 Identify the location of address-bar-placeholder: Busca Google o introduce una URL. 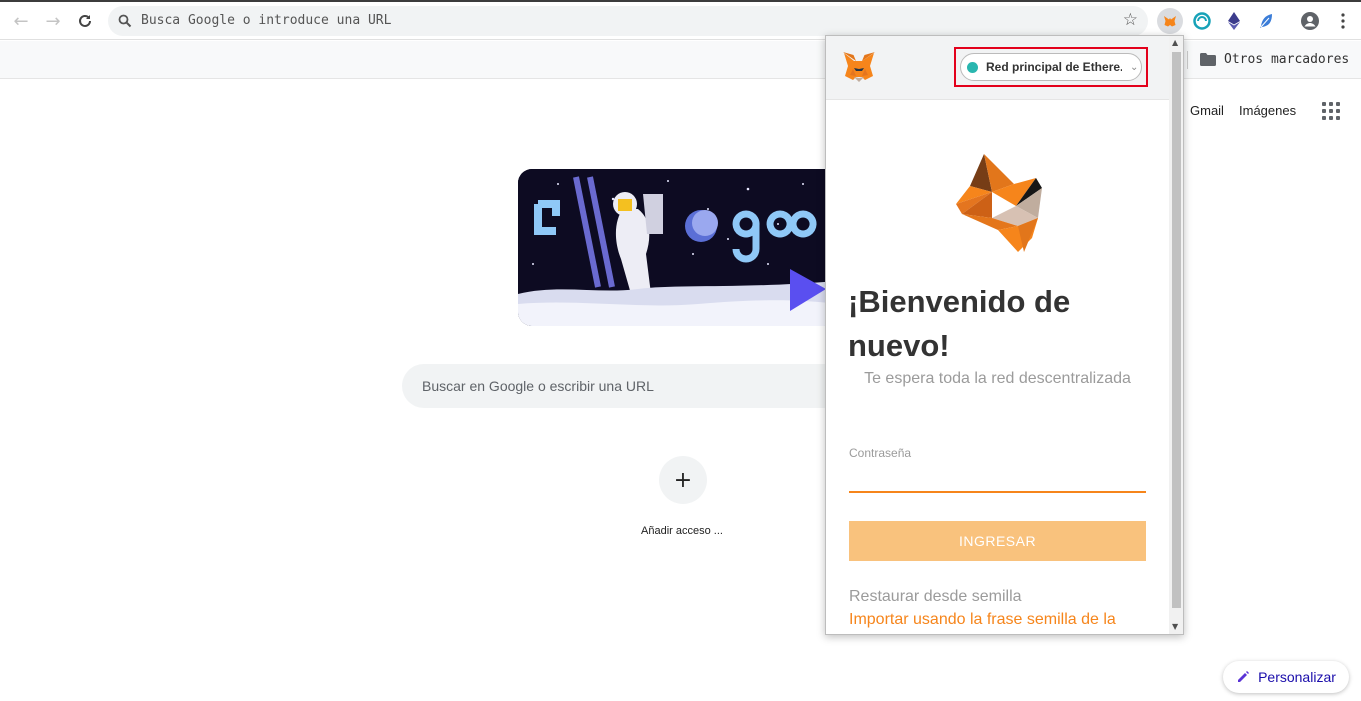
(266, 20).